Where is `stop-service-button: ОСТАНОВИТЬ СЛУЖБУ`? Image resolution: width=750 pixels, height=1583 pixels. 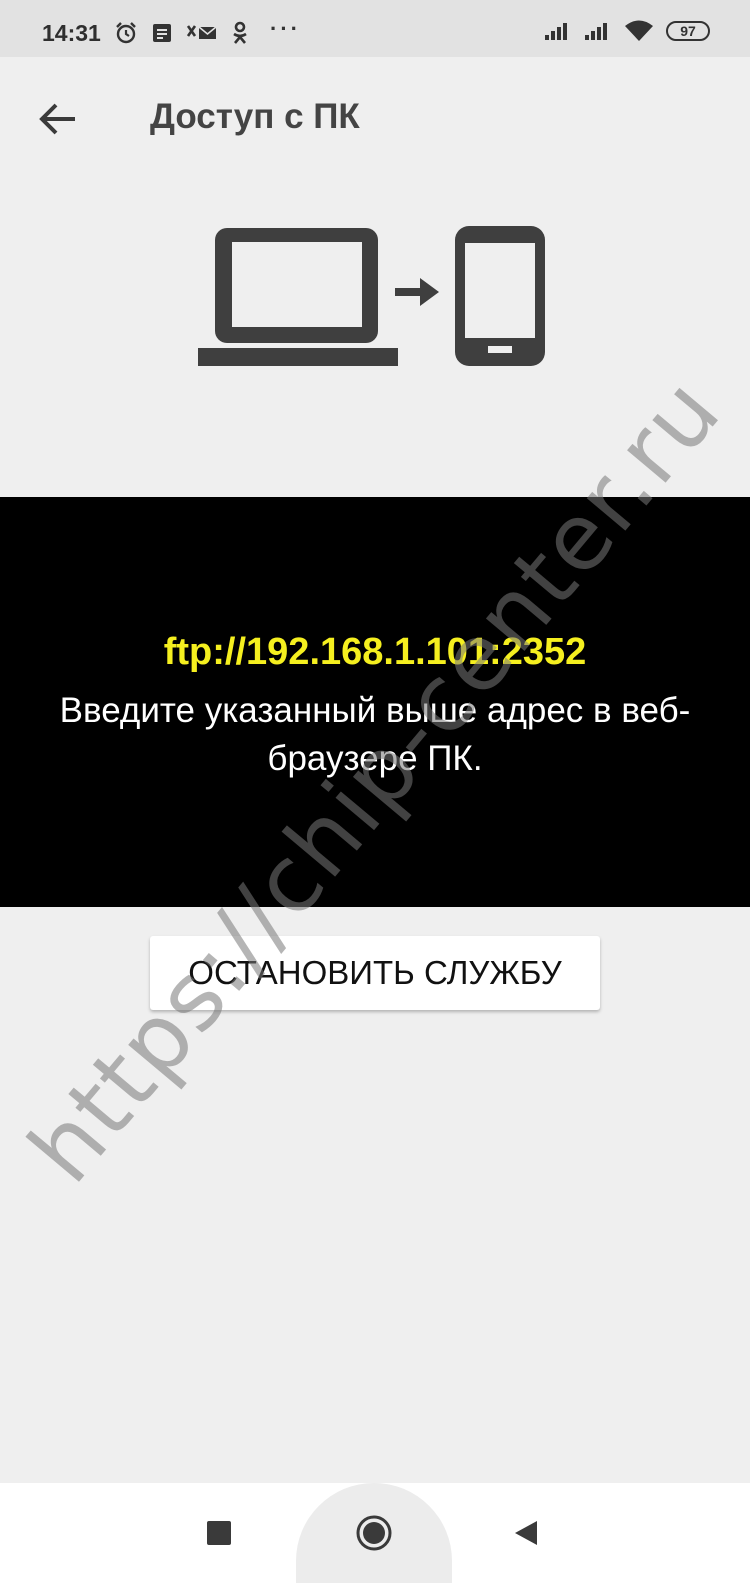
stop-service-button: ОСТАНОВИТЬ СЛУЖБУ is located at coordinates (375, 973).